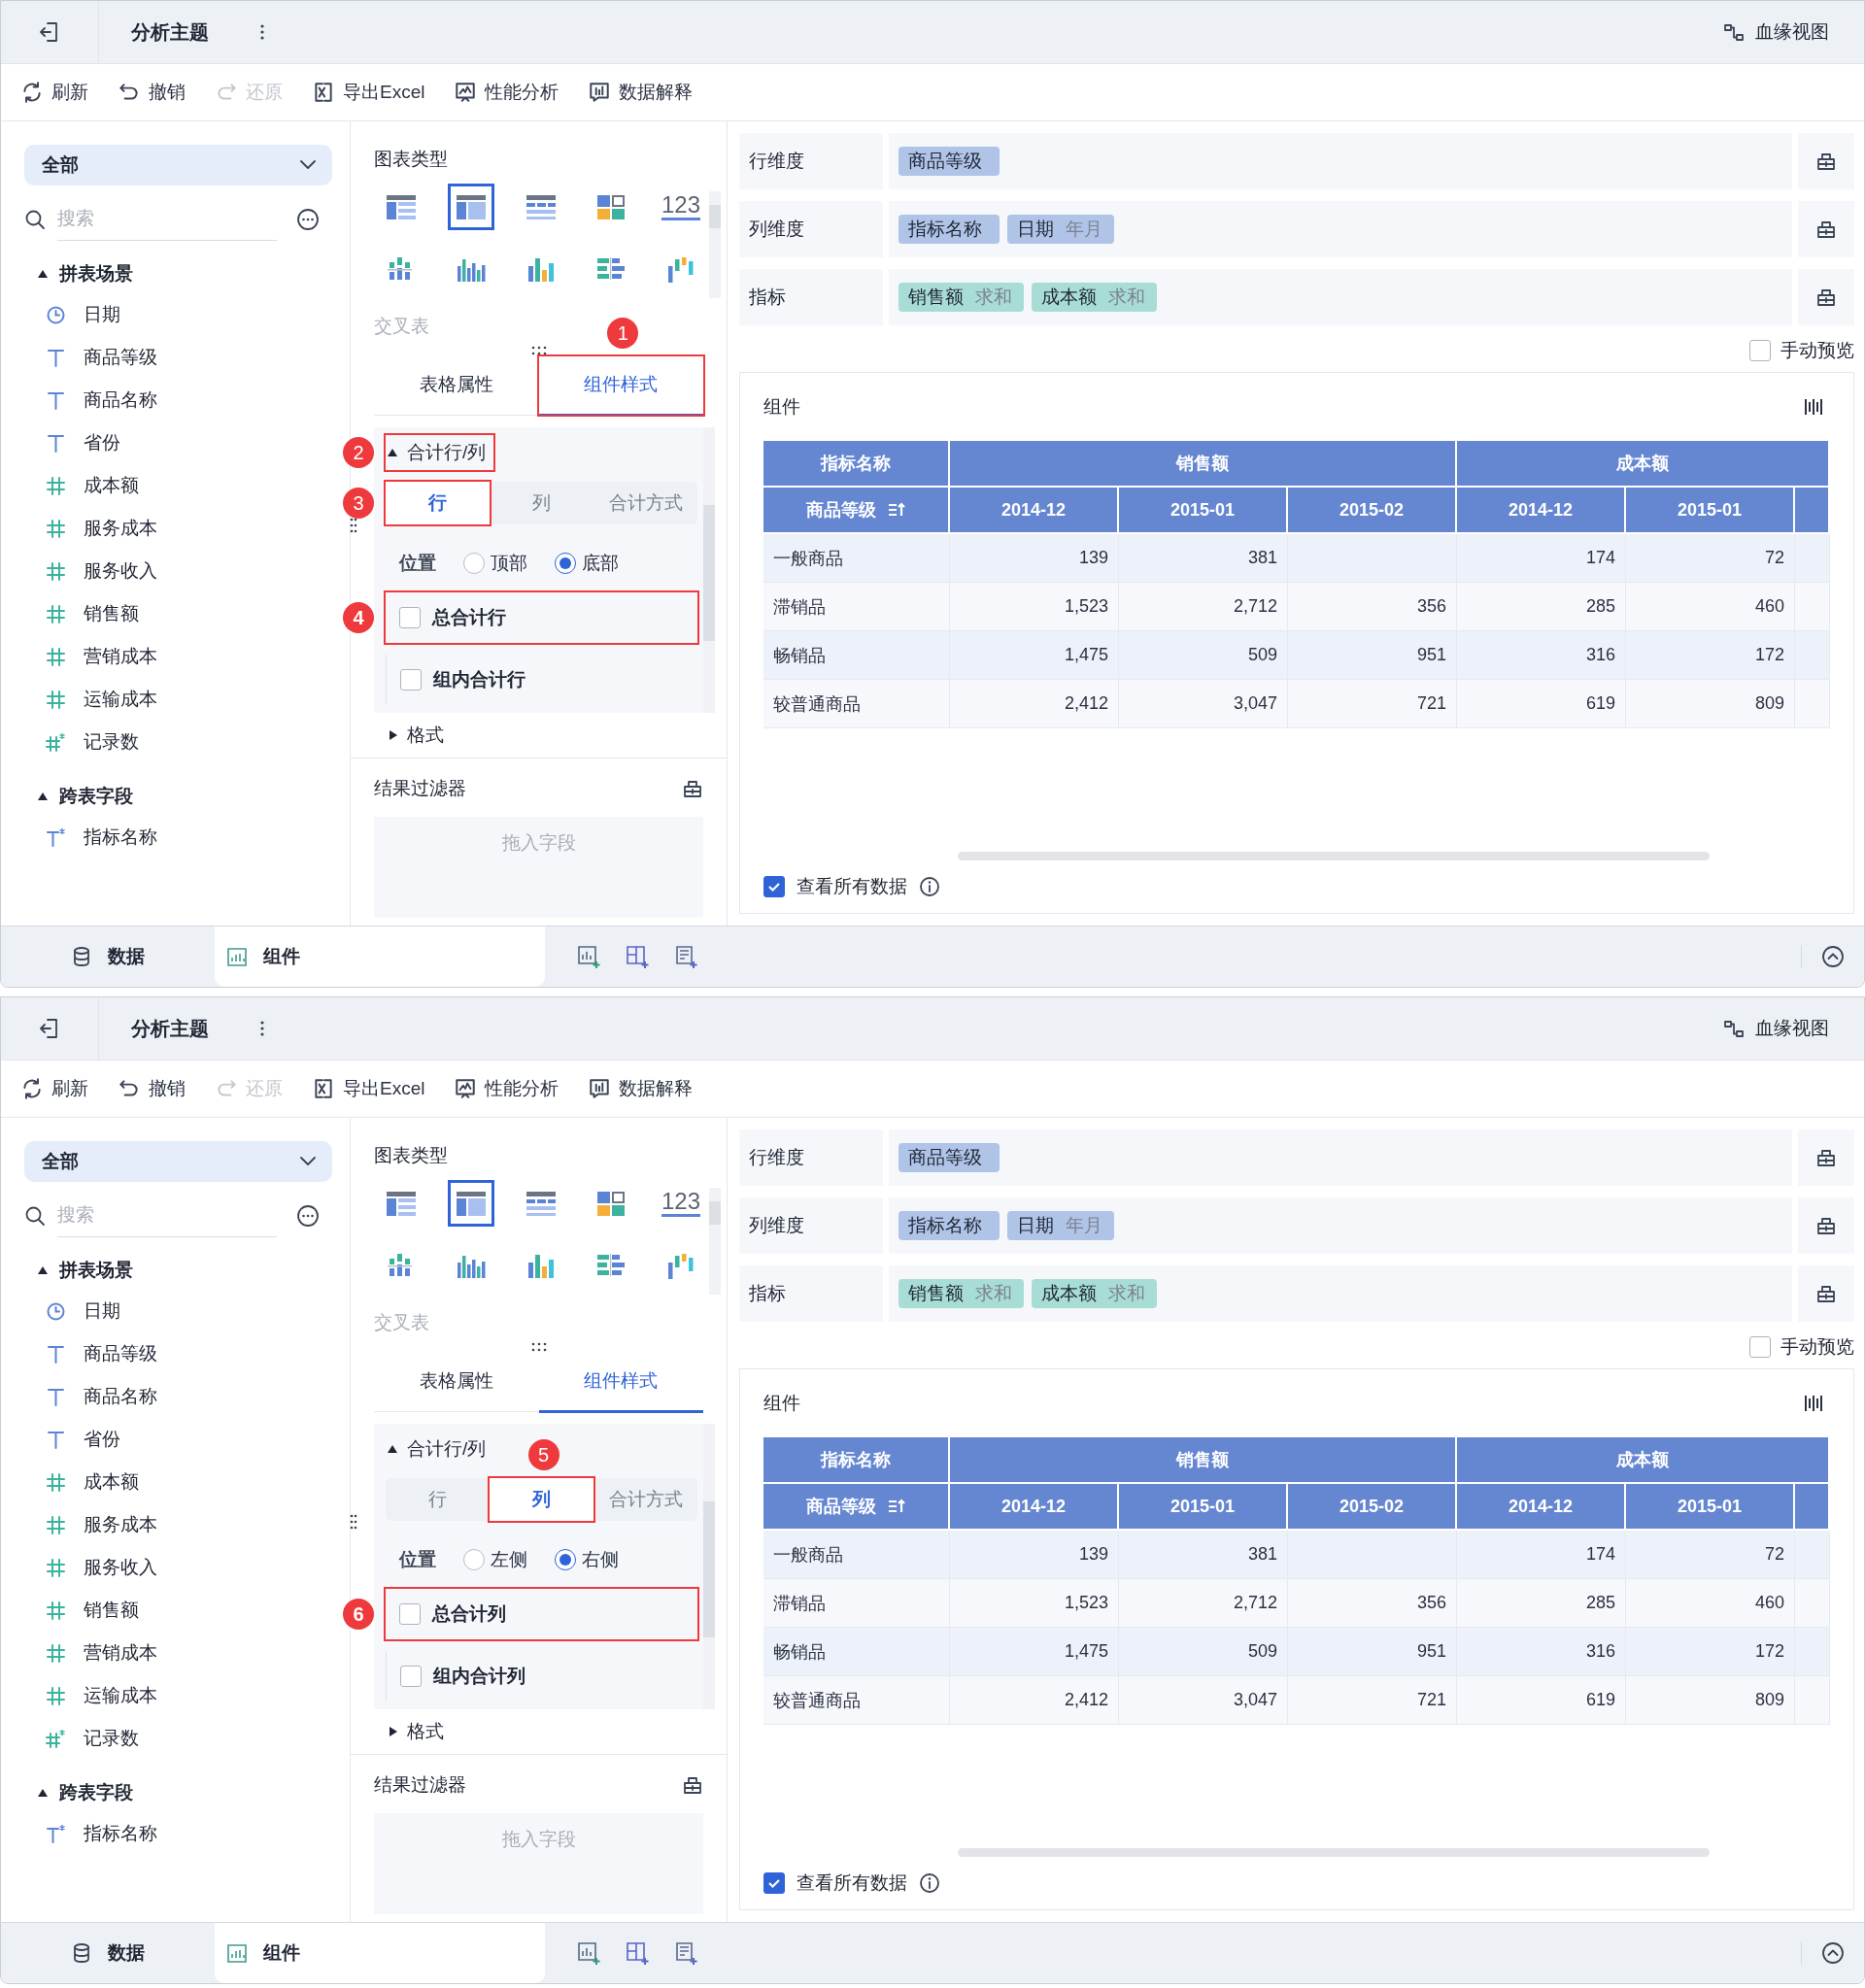 The height and width of the screenshot is (1988, 1865). What do you see at coordinates (620, 386) in the screenshot?
I see `config-tab: 组件样式` at bounding box center [620, 386].